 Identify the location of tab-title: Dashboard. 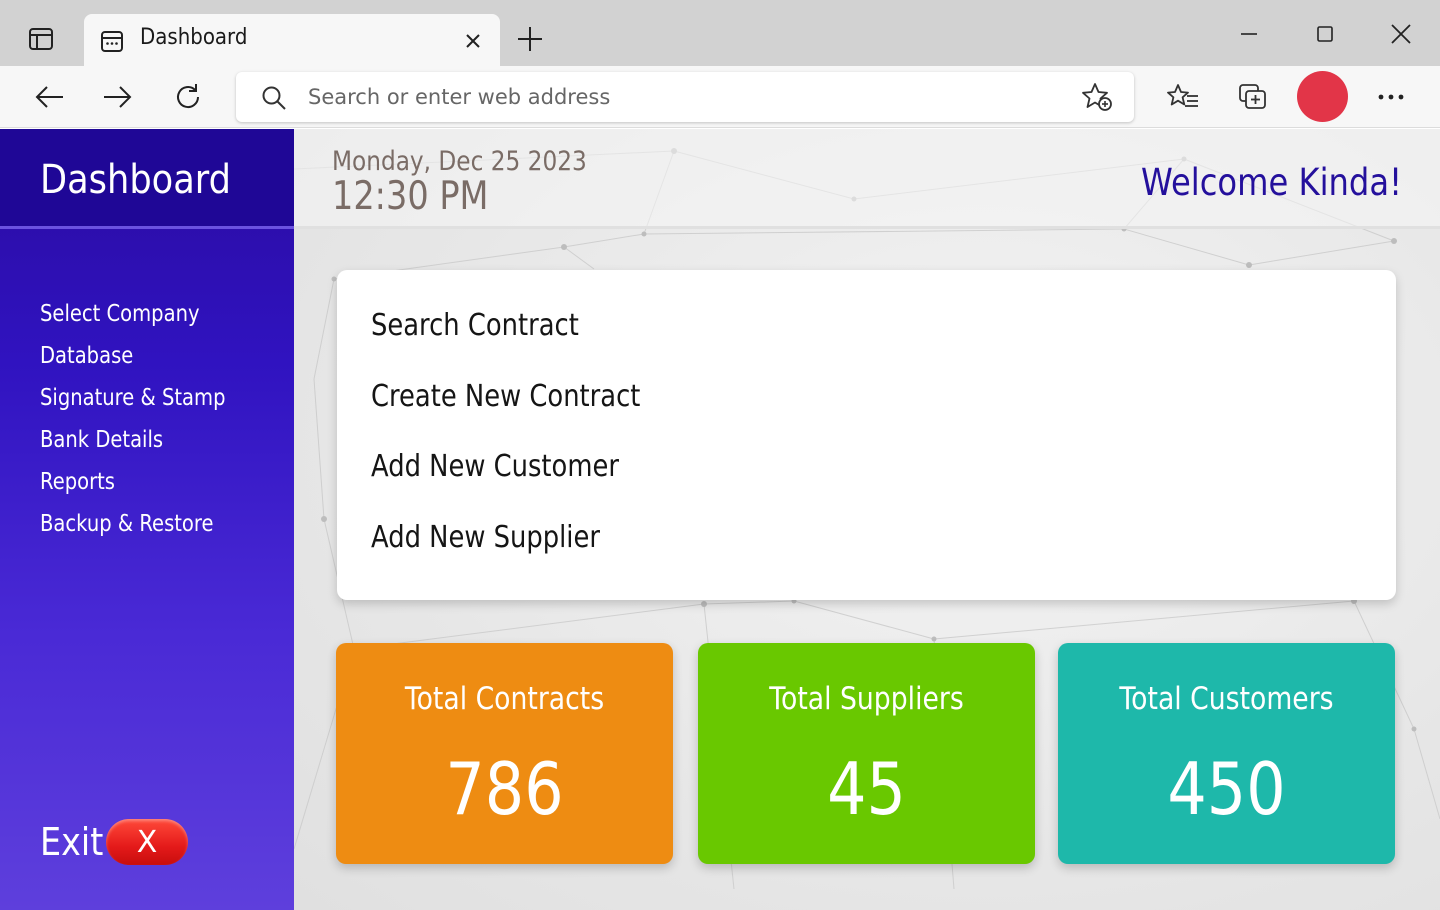
(194, 37).